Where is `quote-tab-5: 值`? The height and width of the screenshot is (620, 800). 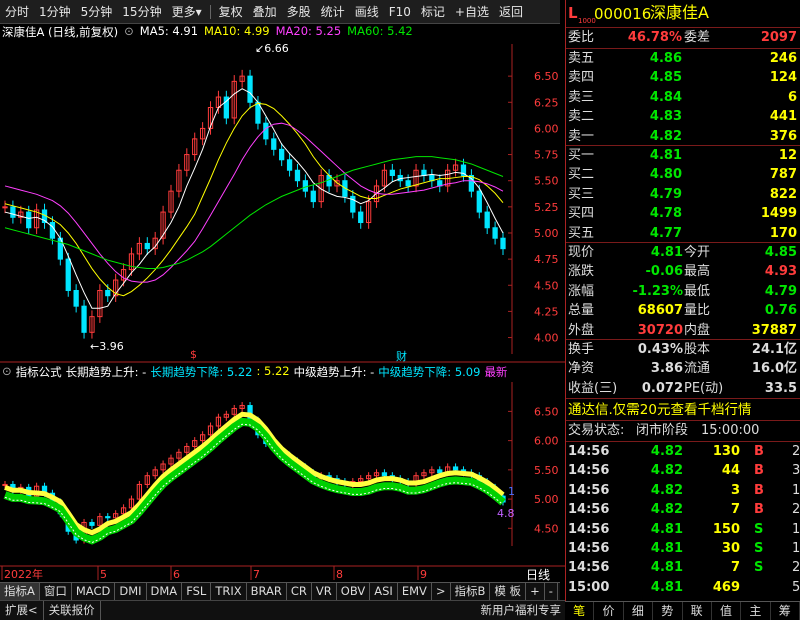 quote-tab-5: 值 is located at coordinates (727, 611).